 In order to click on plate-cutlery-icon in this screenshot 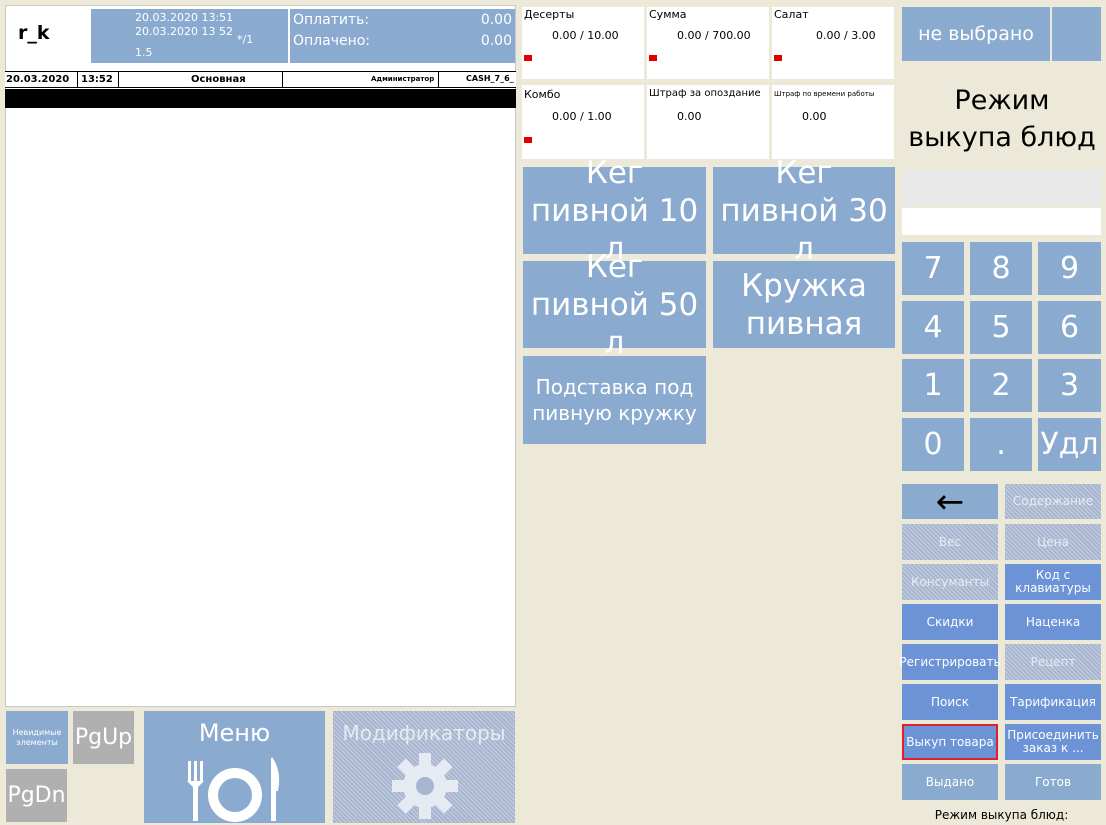, I will do `click(233, 789)`.